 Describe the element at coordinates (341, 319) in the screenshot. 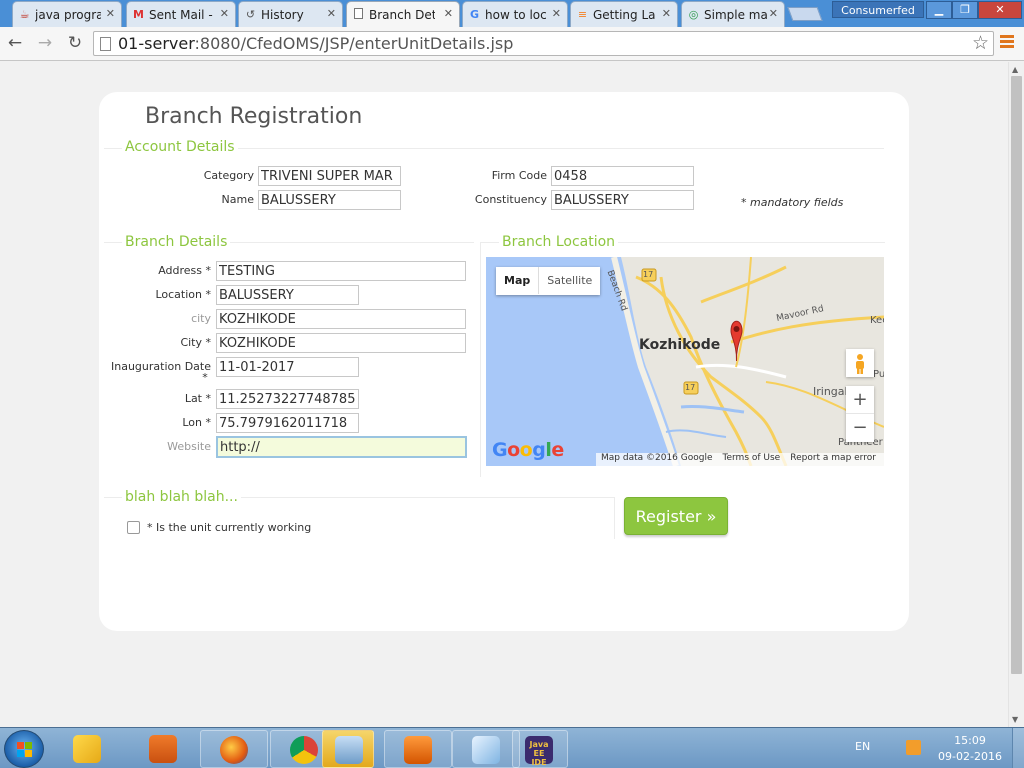

I see `city-lower-input` at that location.